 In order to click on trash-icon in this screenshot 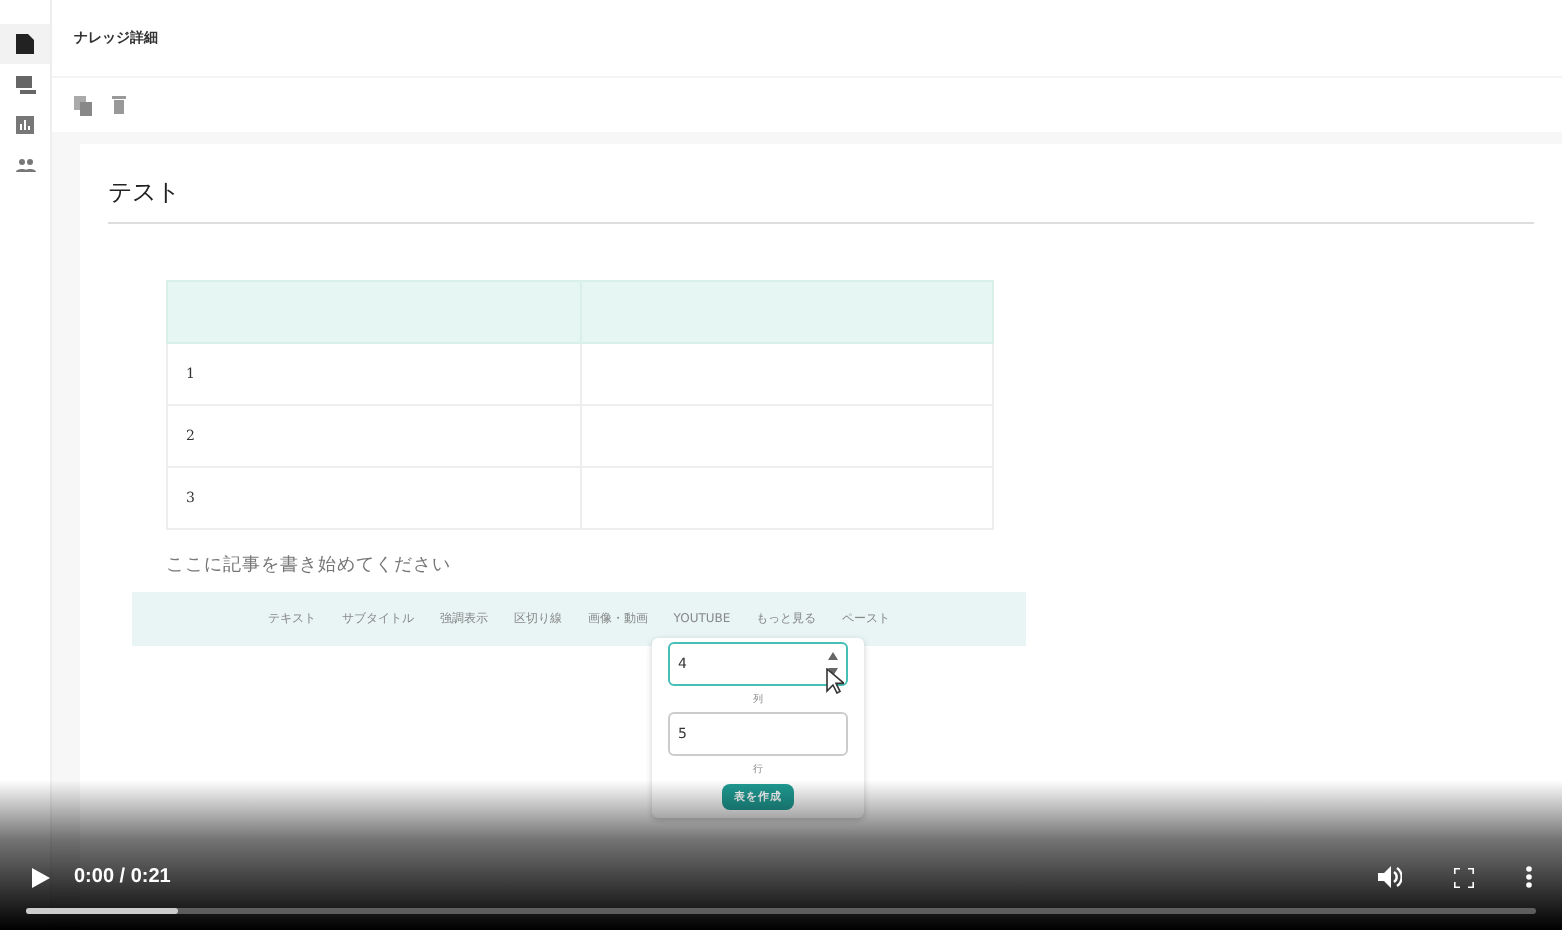, I will do `click(119, 105)`.